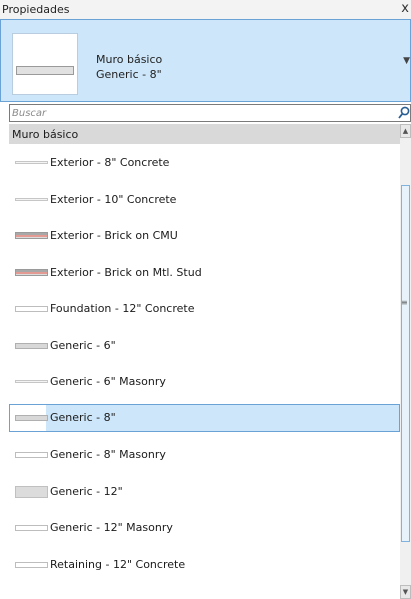 The height and width of the screenshot is (599, 411). What do you see at coordinates (126, 272) in the screenshot?
I see `type-item-label: Exterior - Brick on Mtl. Stud` at bounding box center [126, 272].